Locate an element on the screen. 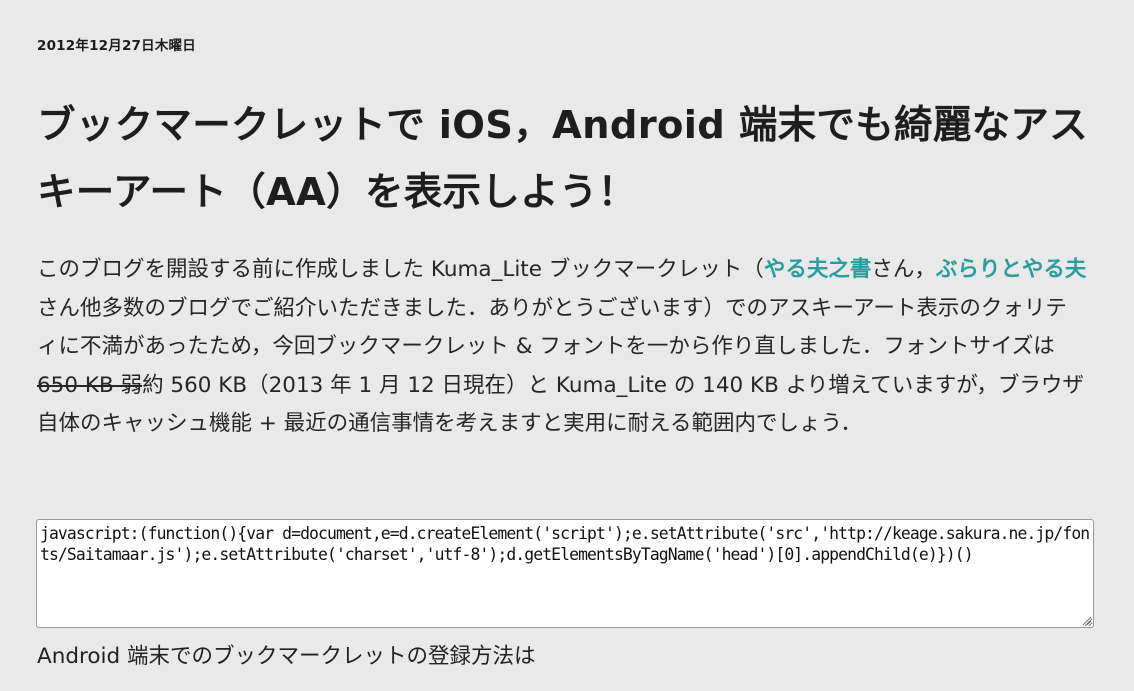 This screenshot has height=691, width=1134. post-date: 2012年12月27日木曜日 is located at coordinates (116, 46).